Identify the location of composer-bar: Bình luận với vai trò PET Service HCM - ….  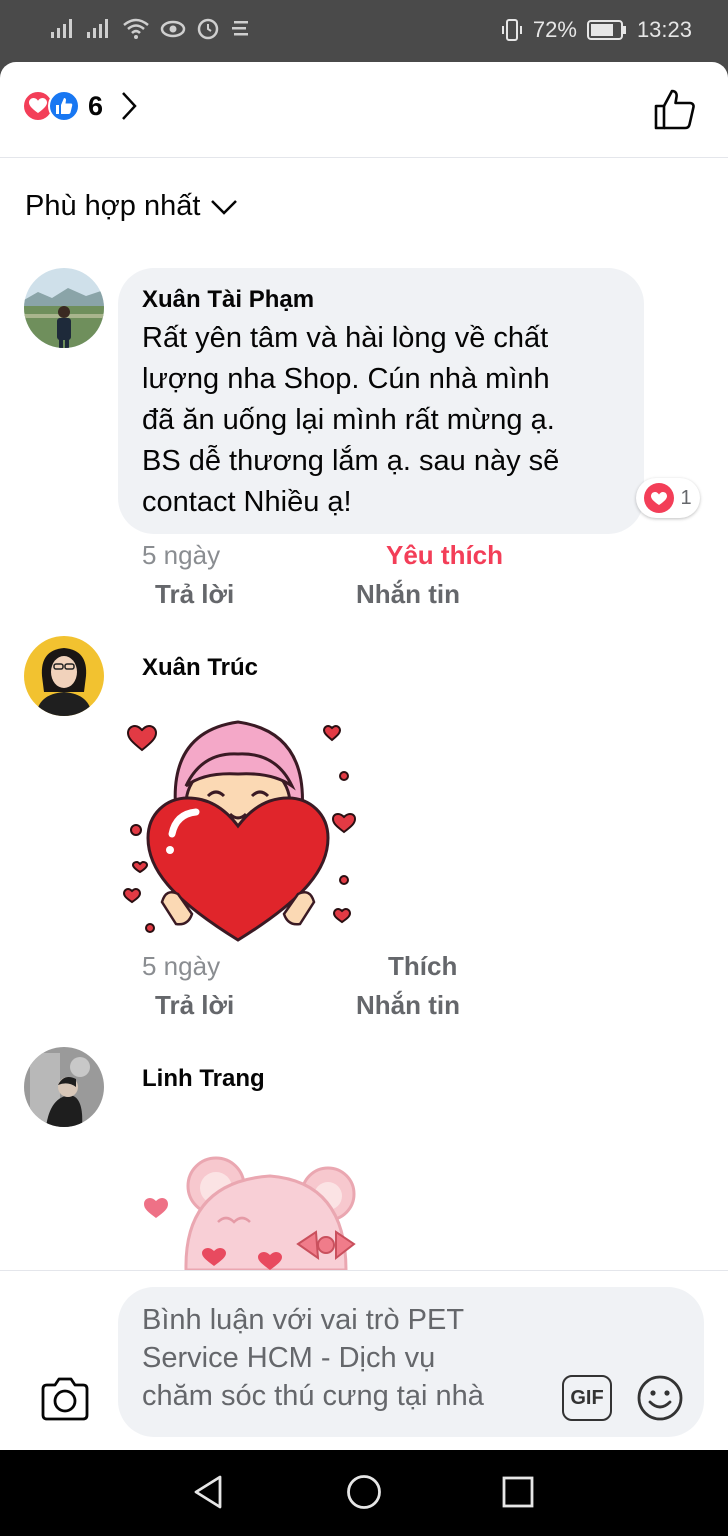
(364, 1360).